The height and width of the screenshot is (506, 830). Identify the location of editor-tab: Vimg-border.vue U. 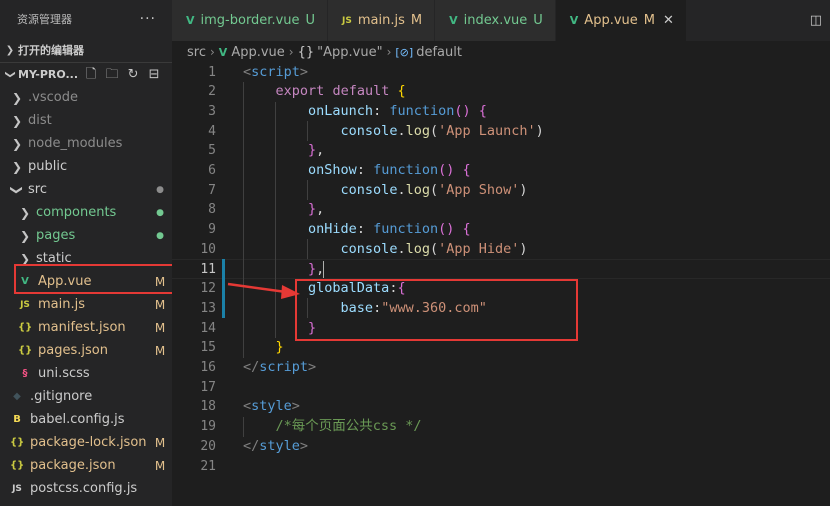
(250, 20).